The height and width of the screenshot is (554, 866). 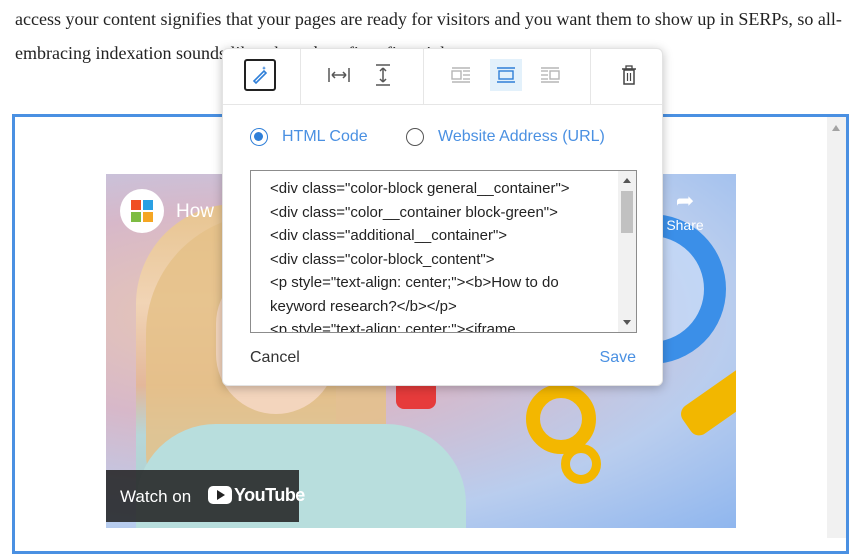 What do you see at coordinates (685, 225) in the screenshot?
I see `share-label: Share` at bounding box center [685, 225].